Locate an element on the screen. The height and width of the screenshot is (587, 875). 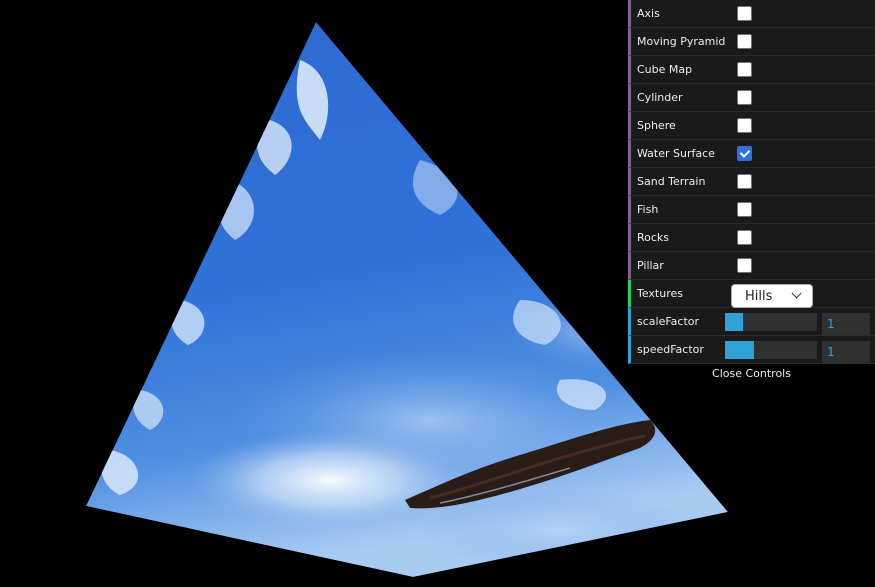
textures-control: Textures Hills is located at coordinates (751, 294).